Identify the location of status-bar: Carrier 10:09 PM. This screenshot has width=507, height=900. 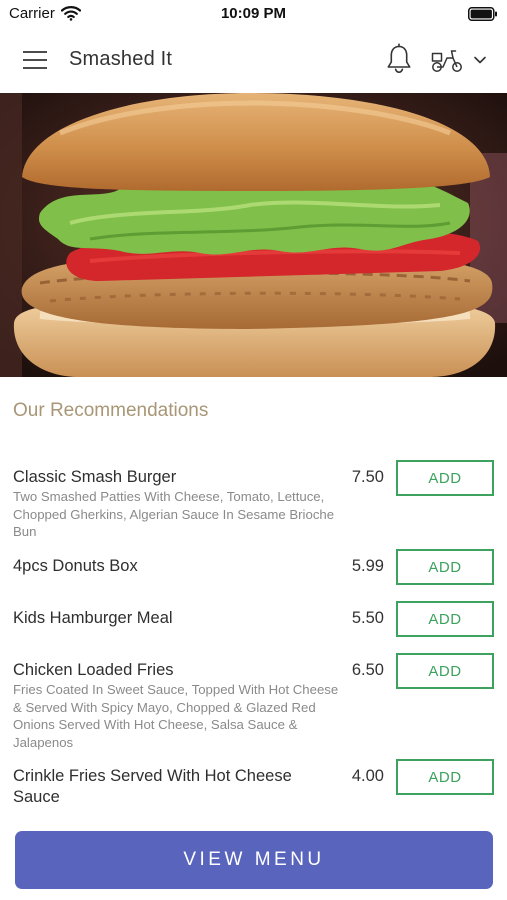
(253, 14).